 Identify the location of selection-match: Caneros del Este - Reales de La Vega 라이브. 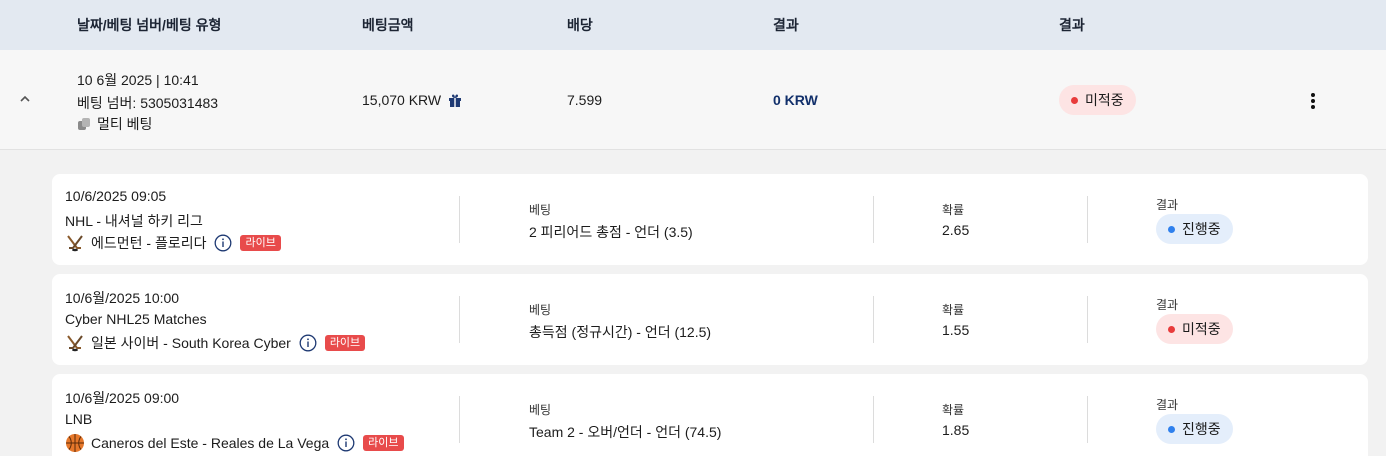
(234, 443).